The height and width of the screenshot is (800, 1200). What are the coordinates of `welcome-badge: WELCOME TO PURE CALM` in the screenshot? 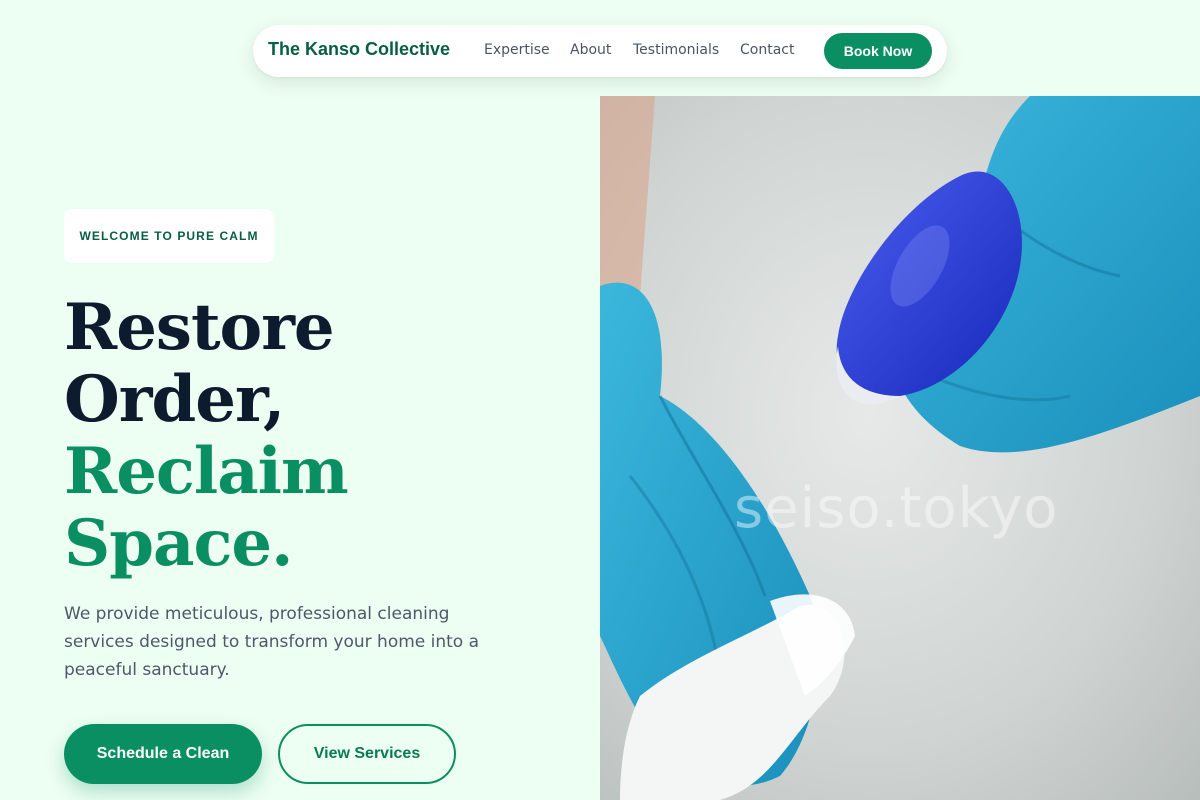 It's located at (169, 236).